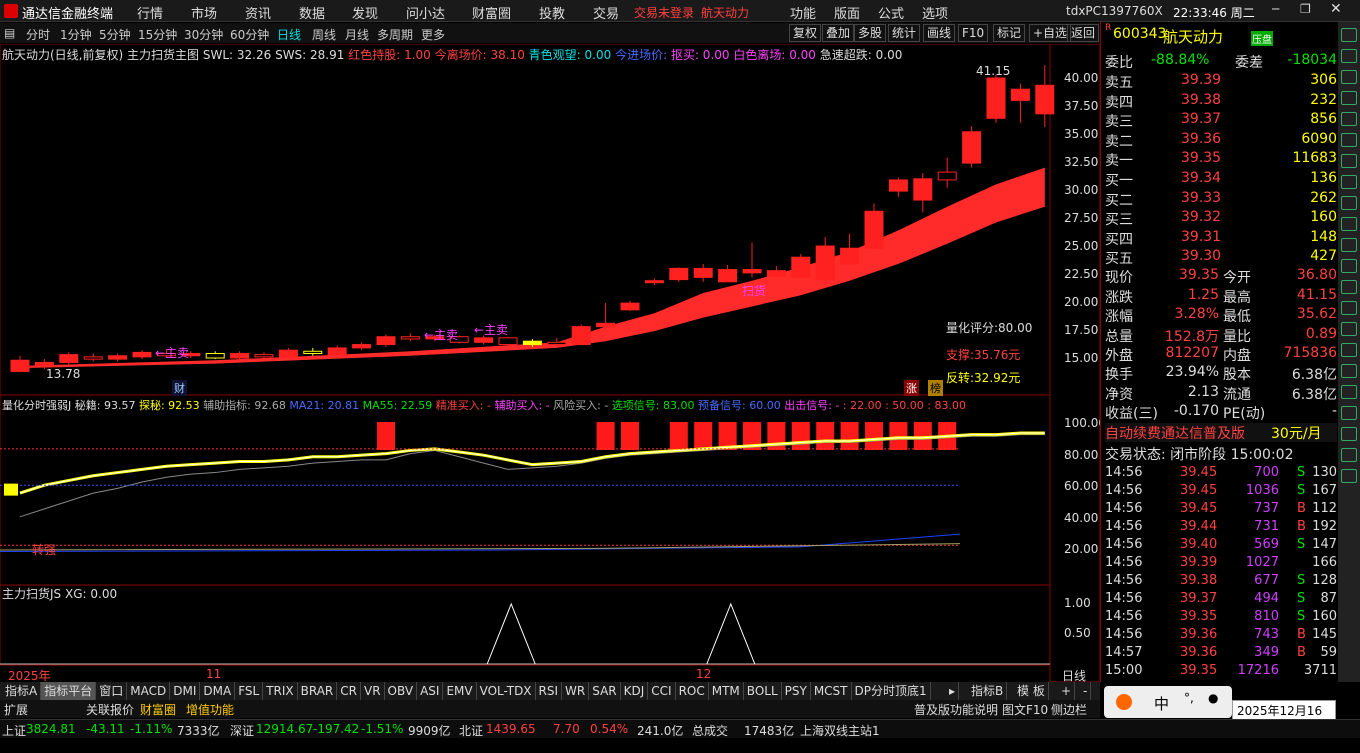  I want to click on tool-7: +自选, so click(1050, 33).